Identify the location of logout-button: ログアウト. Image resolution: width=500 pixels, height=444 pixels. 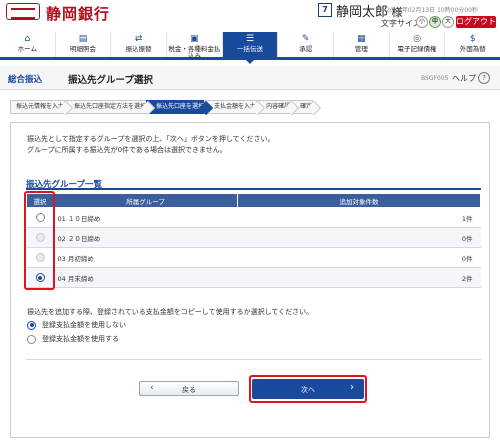
(476, 22).